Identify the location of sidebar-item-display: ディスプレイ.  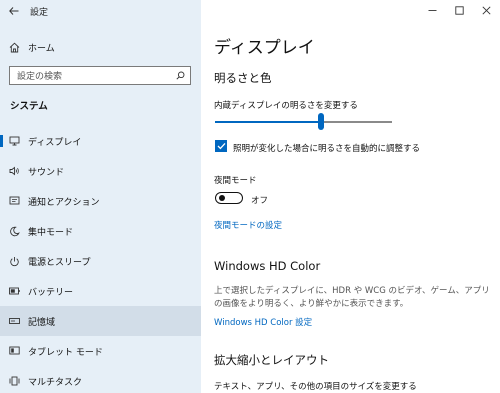
(100, 141).